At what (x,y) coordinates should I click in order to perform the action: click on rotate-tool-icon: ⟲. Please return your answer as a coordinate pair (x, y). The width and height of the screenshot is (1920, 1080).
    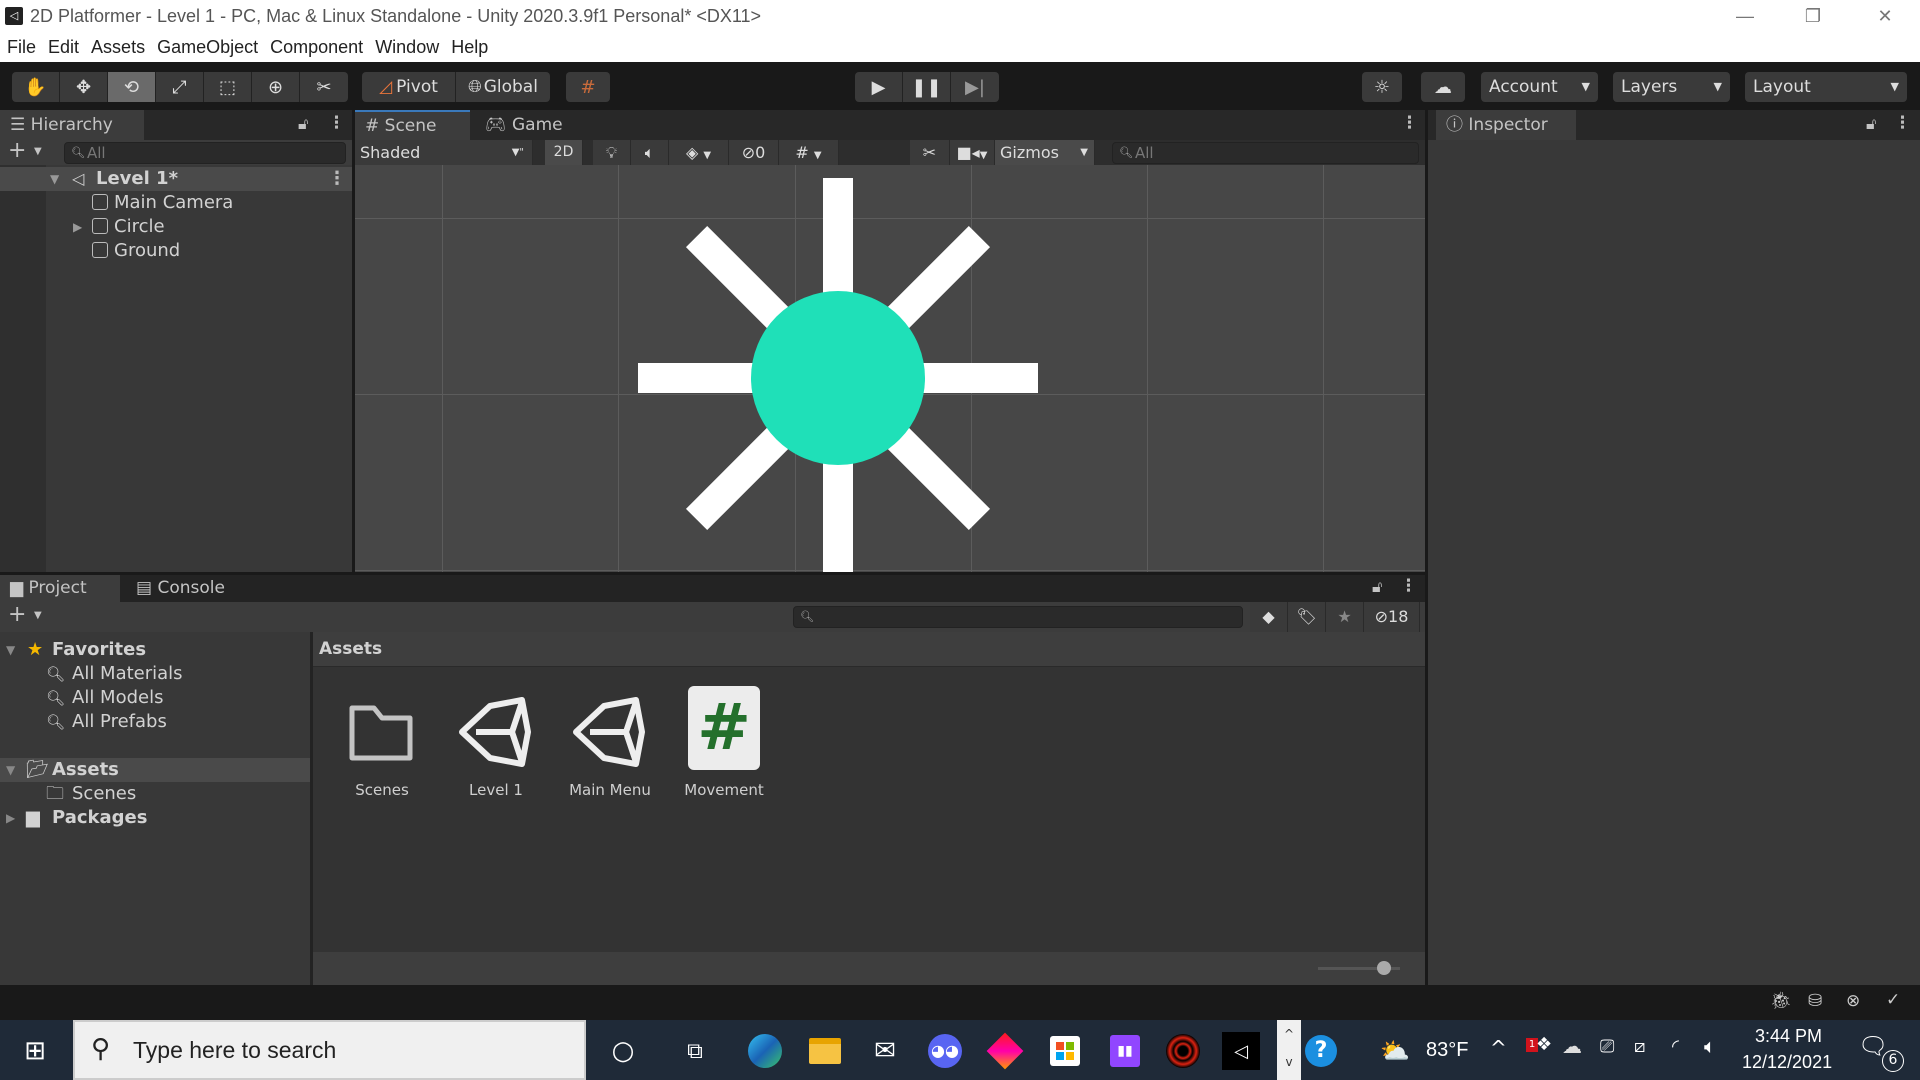
    Looking at the image, I should click on (132, 87).